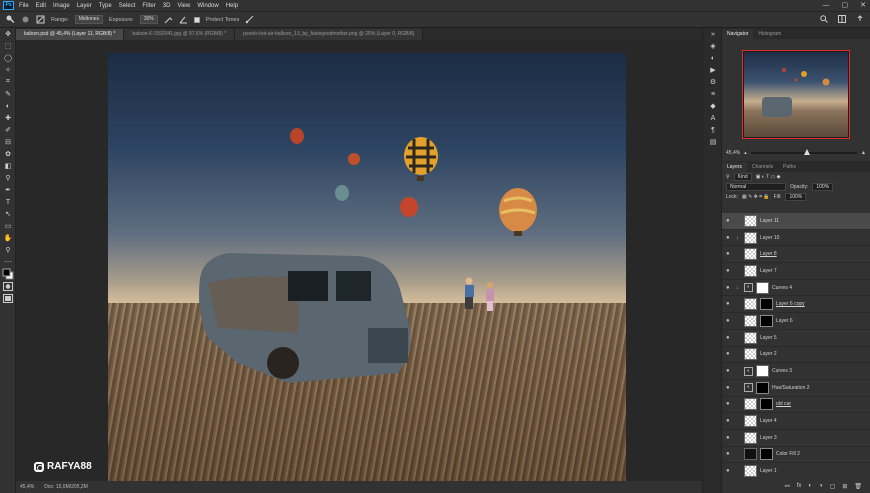 The width and height of the screenshot is (870, 493). What do you see at coordinates (167, 6) in the screenshot?
I see `menu-3d: 3D` at bounding box center [167, 6].